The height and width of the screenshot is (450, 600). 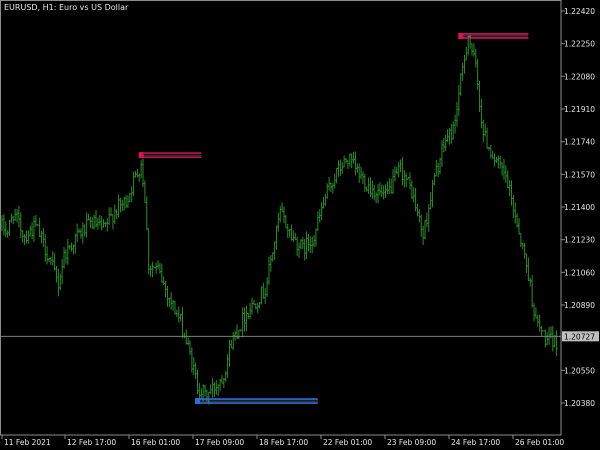 What do you see at coordinates (579, 403) in the screenshot?
I see `price-axis-label: 1.20380` at bounding box center [579, 403].